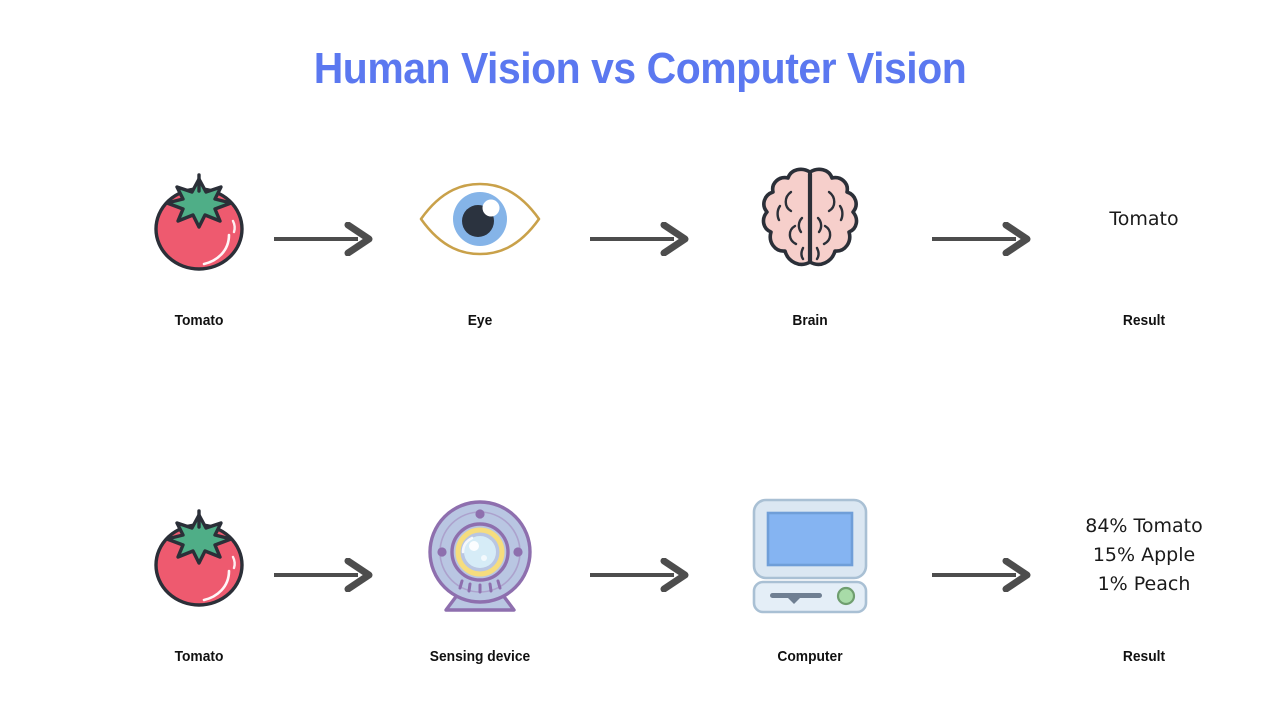 Image resolution: width=1280 pixels, height=720 pixels. I want to click on stage-tomato-machine: Tomato, so click(199, 586).